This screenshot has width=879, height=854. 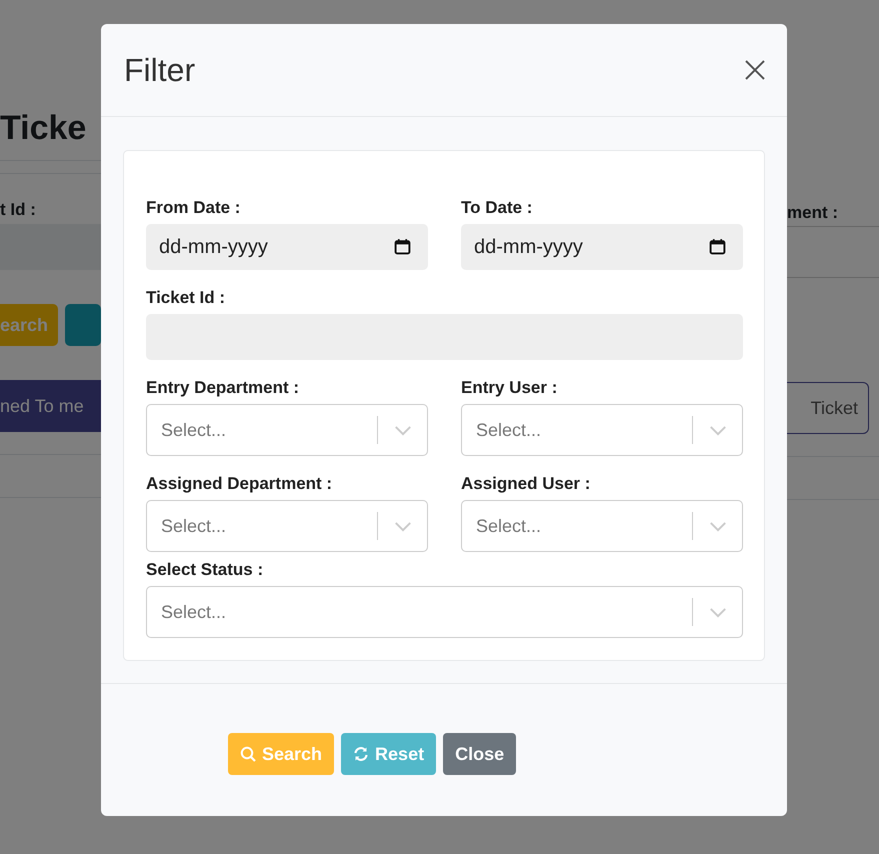 I want to click on field-label: Assigned User :, so click(x=526, y=484).